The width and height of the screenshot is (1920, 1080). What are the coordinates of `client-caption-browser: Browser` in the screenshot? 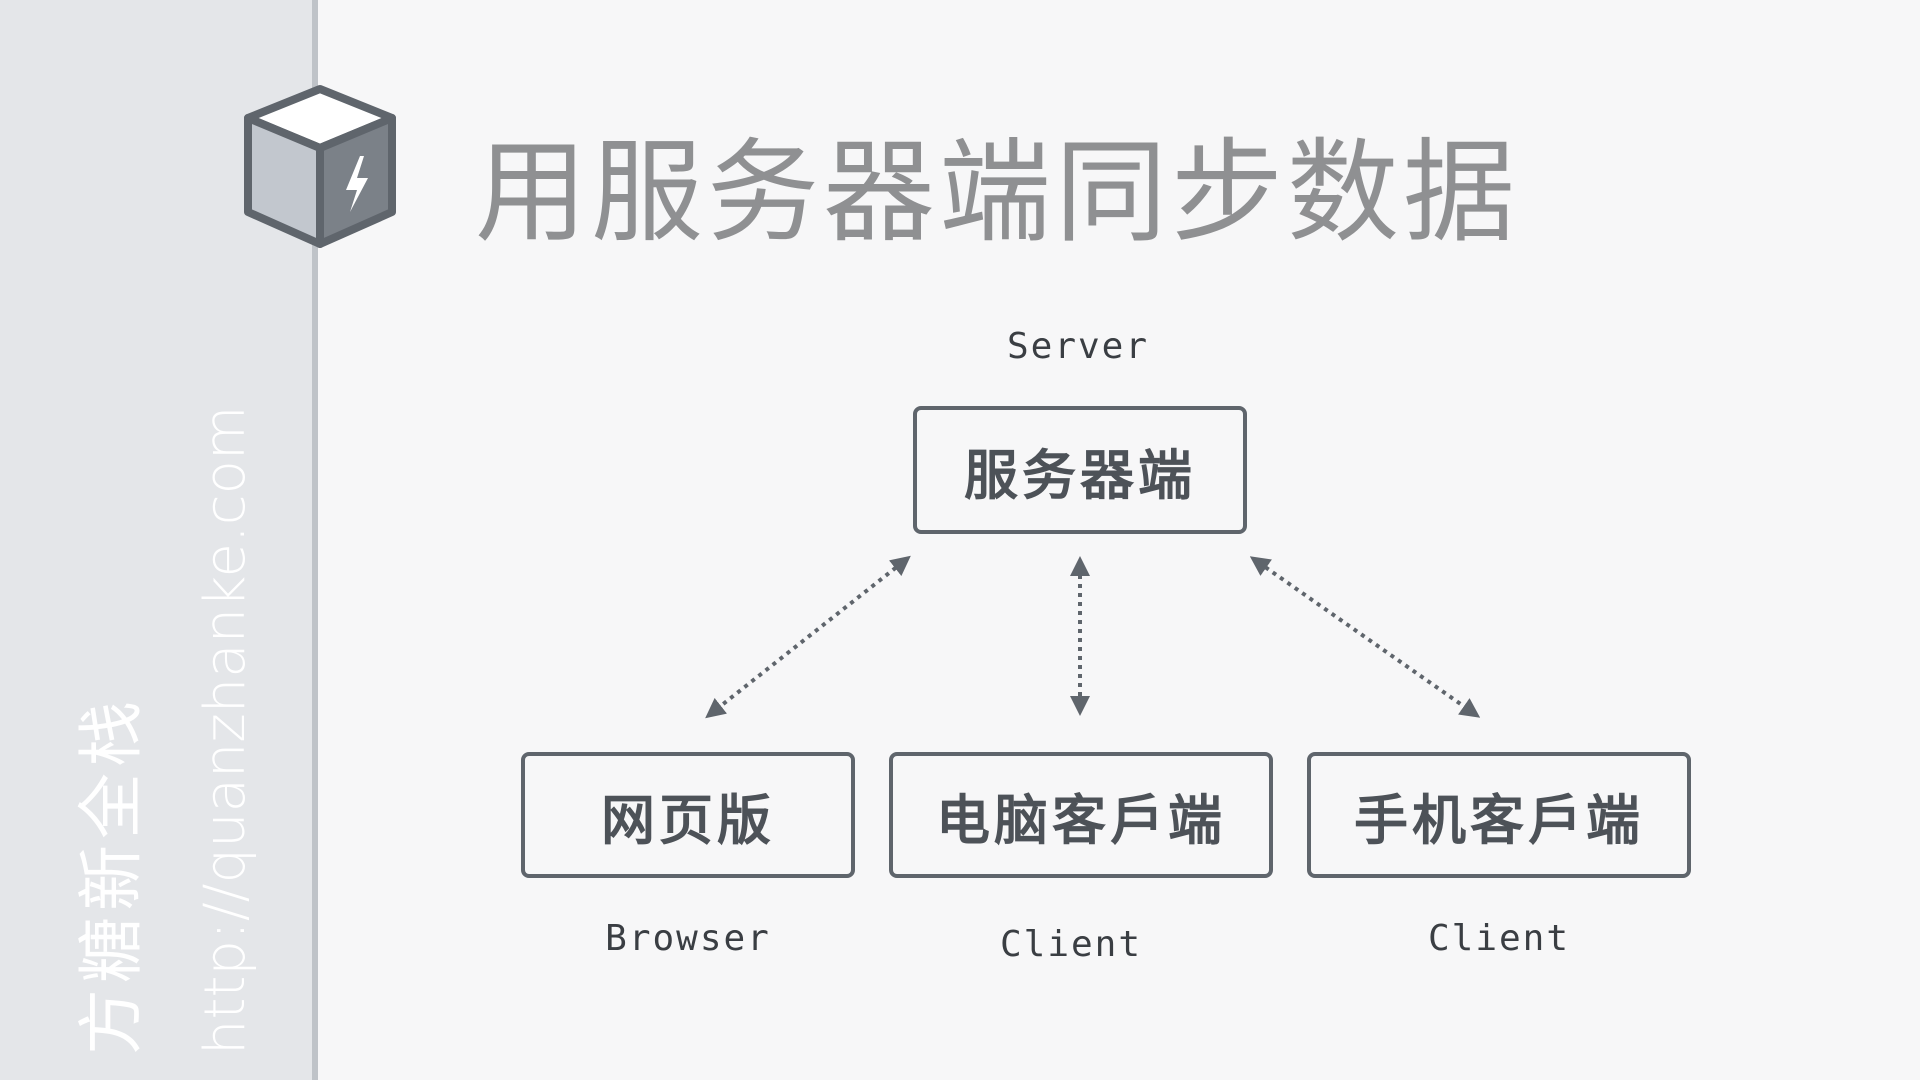 It's located at (688, 938).